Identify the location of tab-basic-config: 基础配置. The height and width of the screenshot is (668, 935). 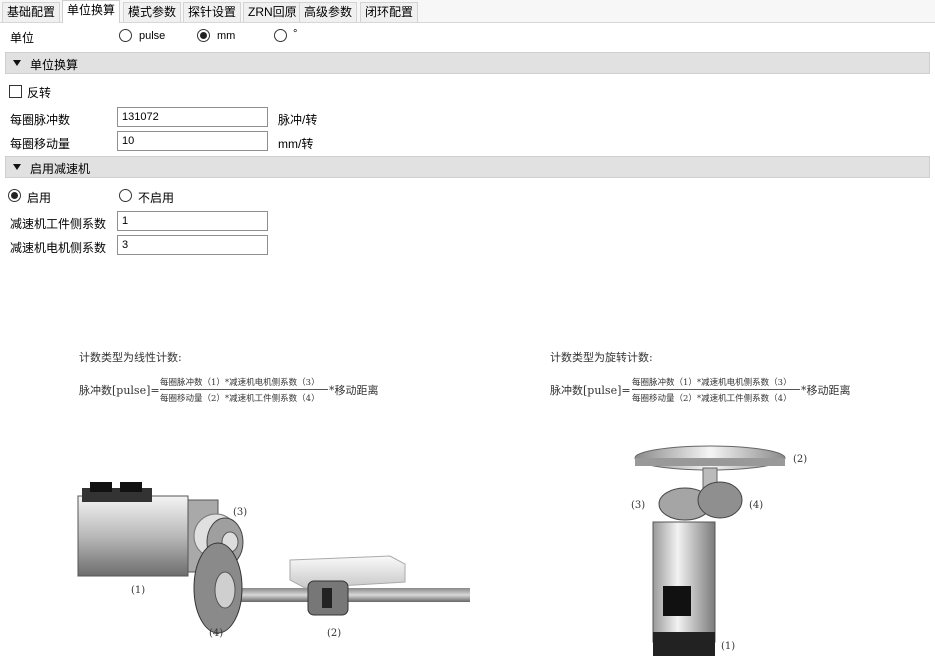
(31, 12).